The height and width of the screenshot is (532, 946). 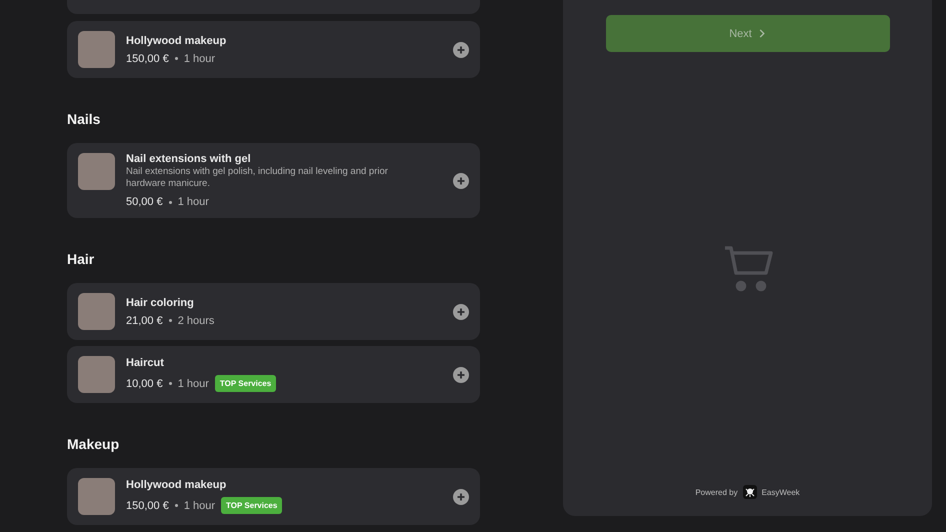 I want to click on service-duration: 2 hours, so click(x=196, y=320).